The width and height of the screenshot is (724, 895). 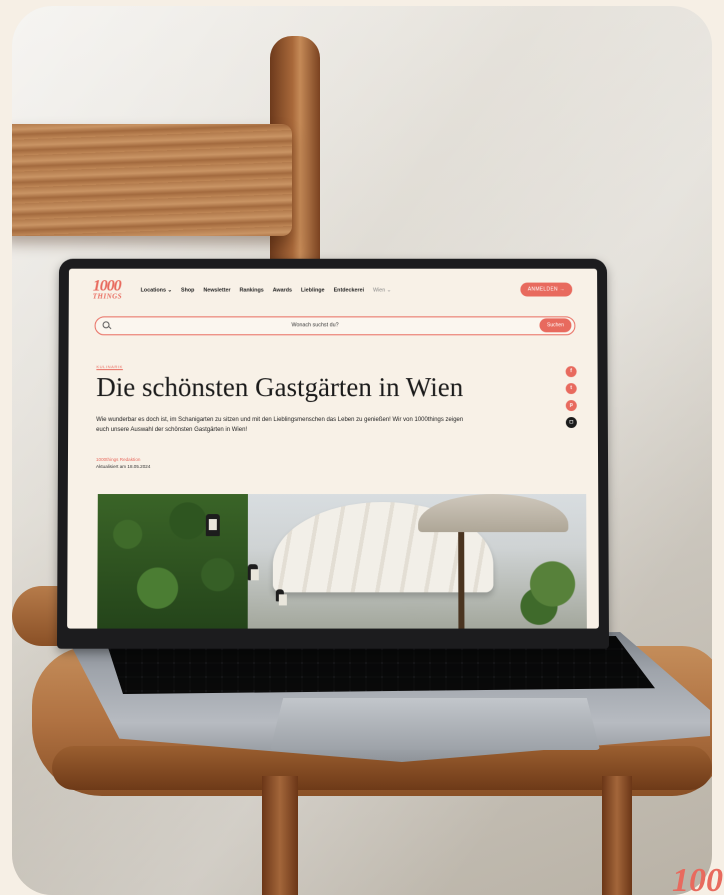 What do you see at coordinates (152, 180) in the screenshot?
I see `chair-backrest` at bounding box center [152, 180].